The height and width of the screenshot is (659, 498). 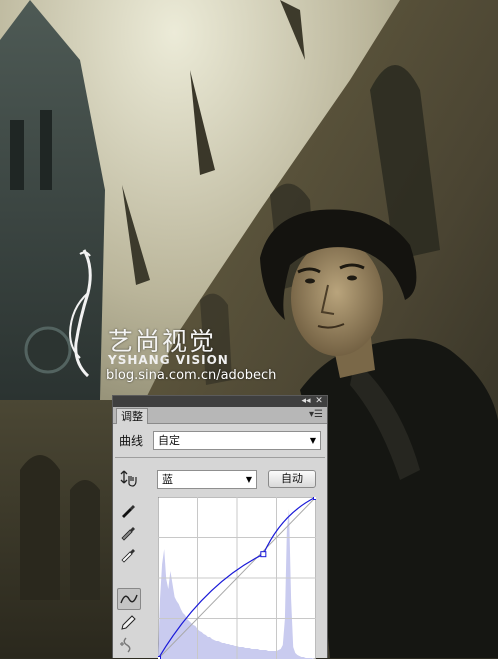 I want to click on channel-dropdown: 蓝 ▼, so click(x=207, y=479).